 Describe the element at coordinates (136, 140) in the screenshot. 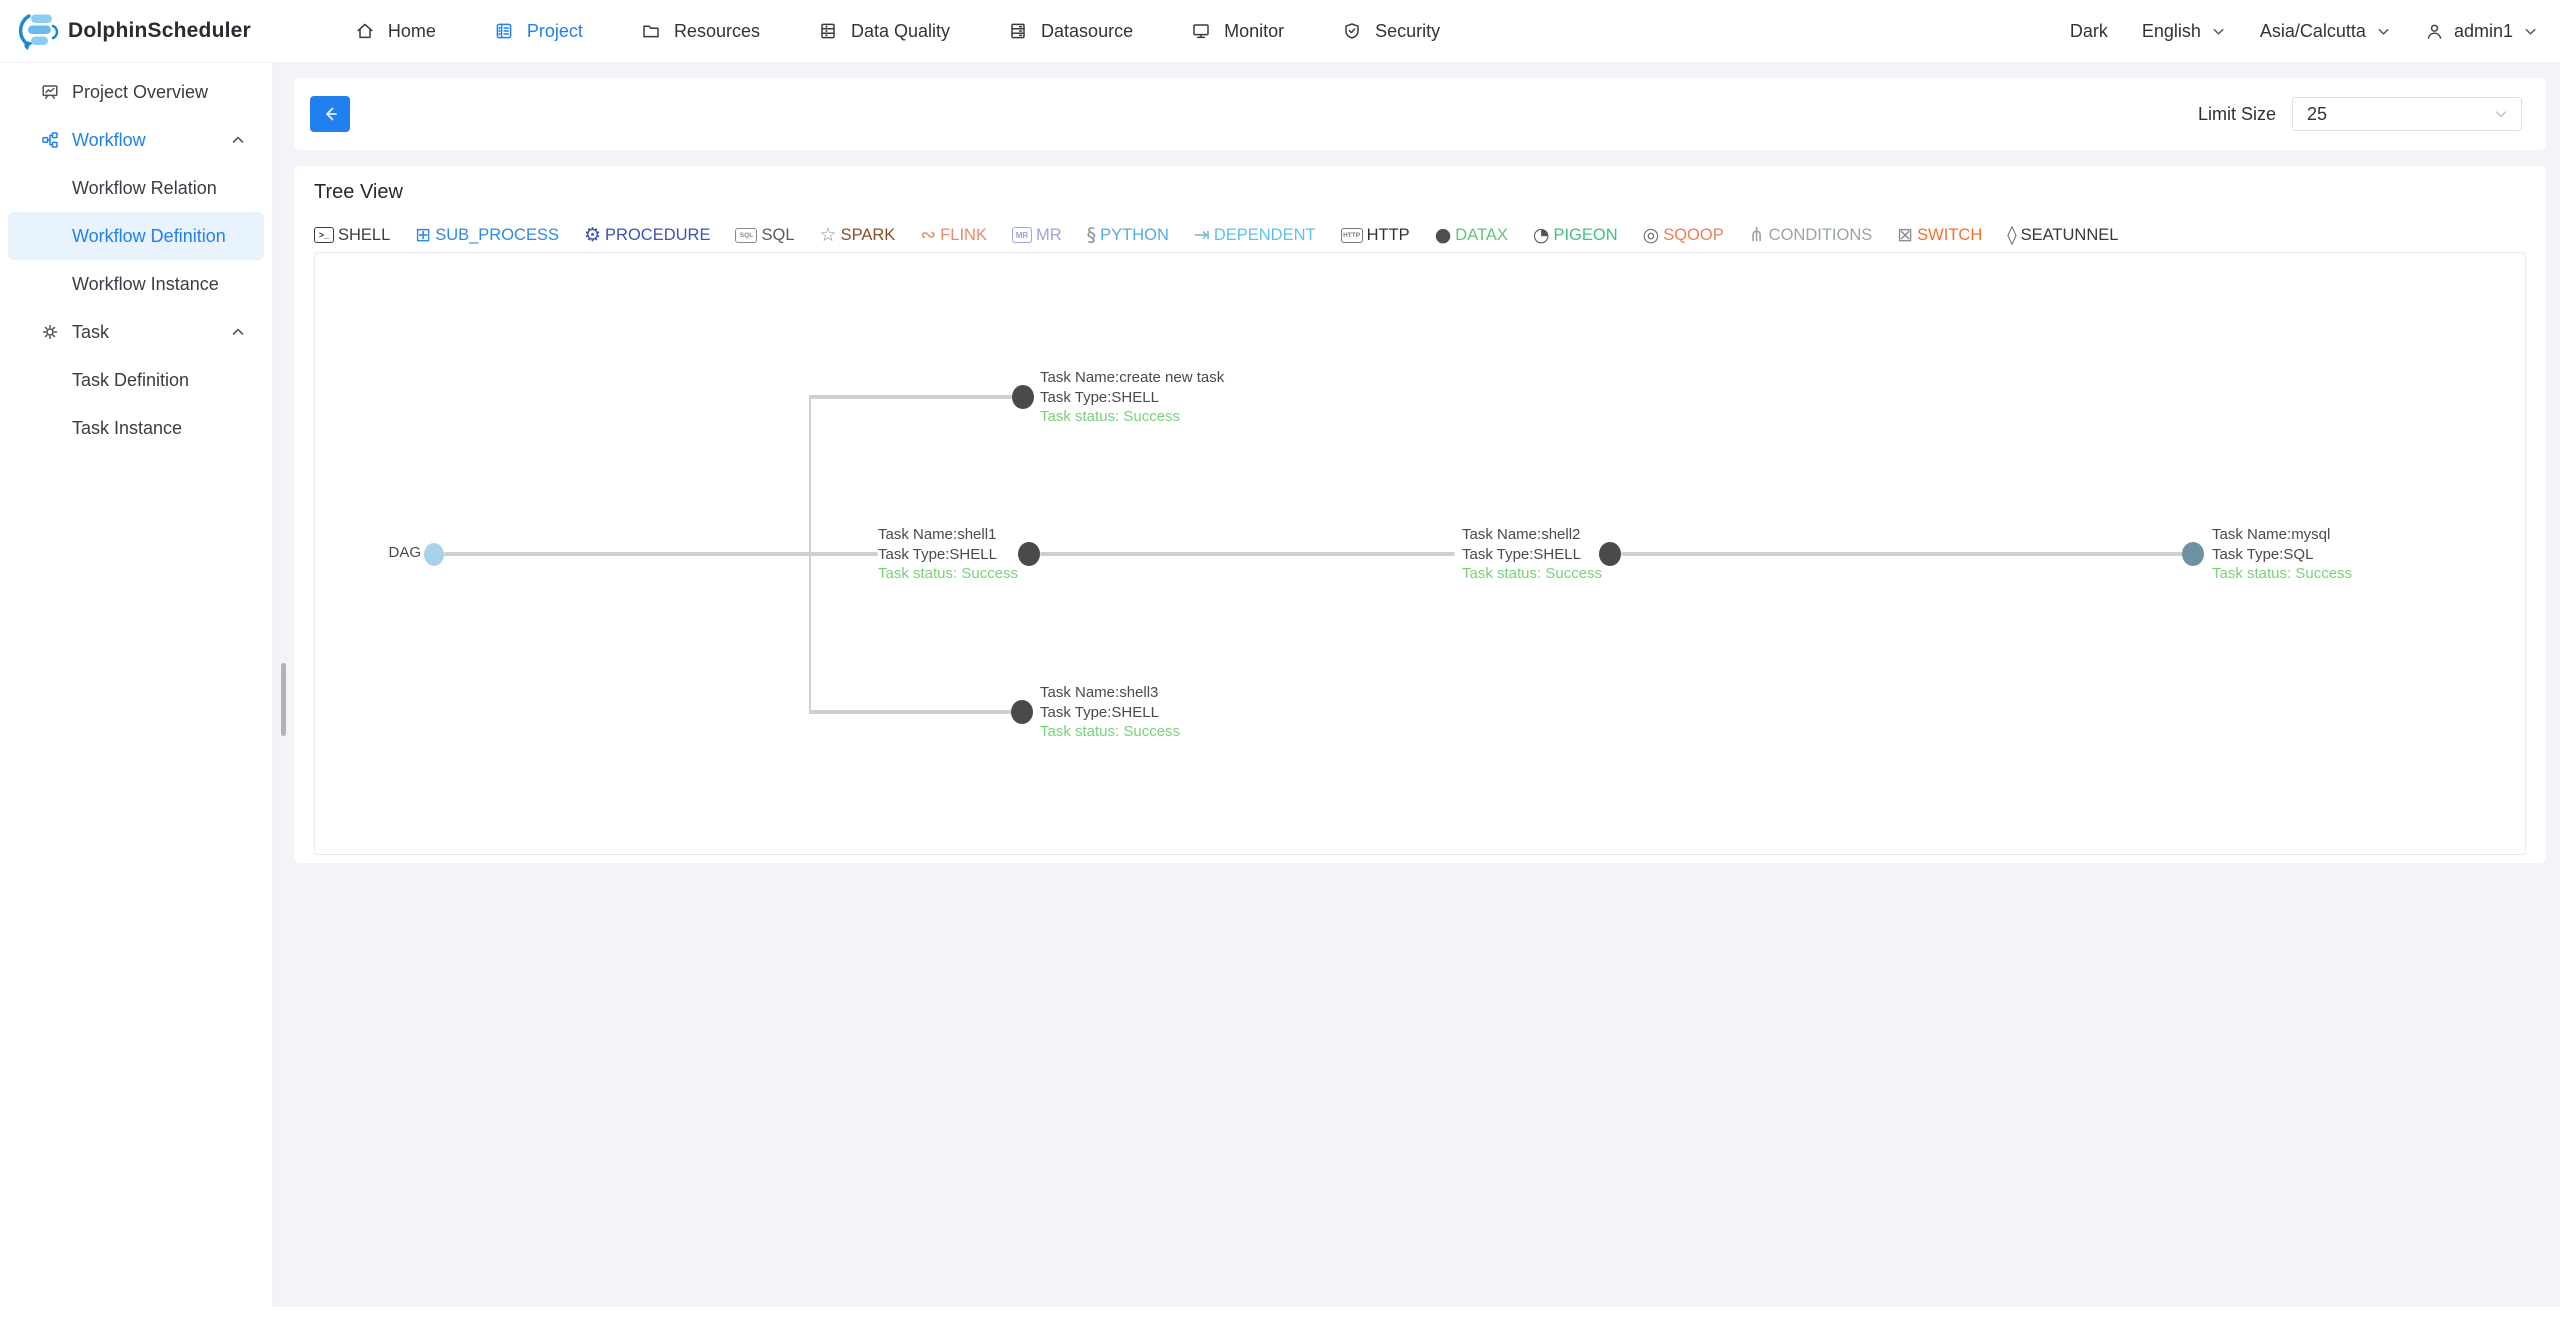

I see `sidebar-item-workflow: Workflow` at that location.